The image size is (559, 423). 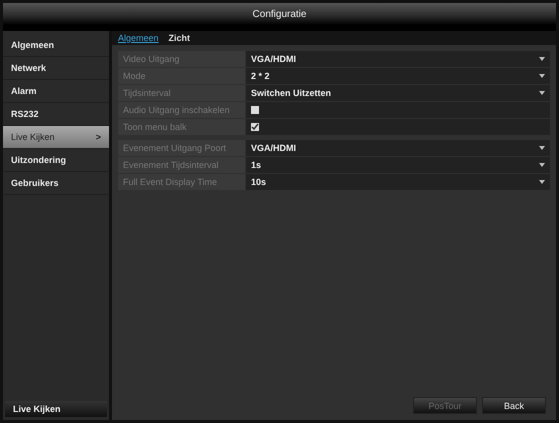 I want to click on setting-label: Mode, so click(x=181, y=76).